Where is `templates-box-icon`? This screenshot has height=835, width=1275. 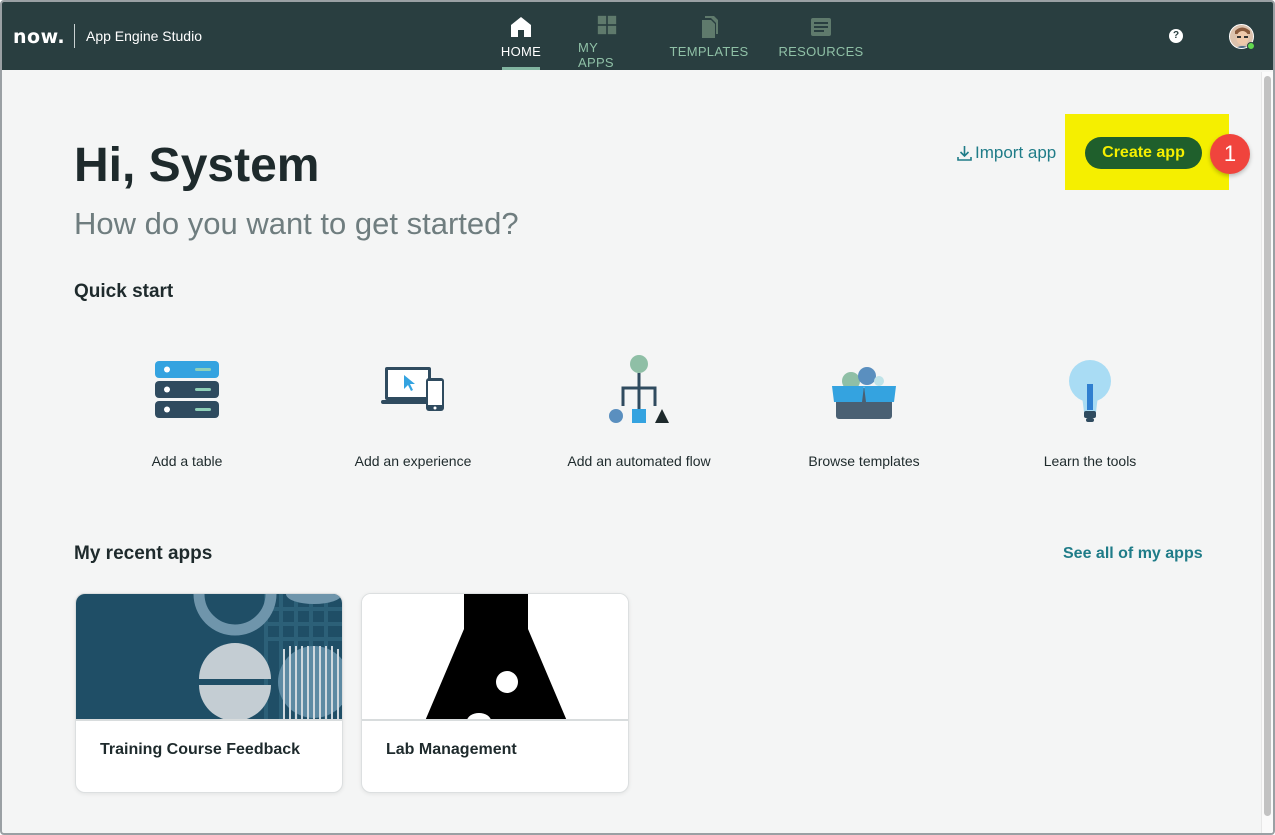
templates-box-icon is located at coordinates (864, 393).